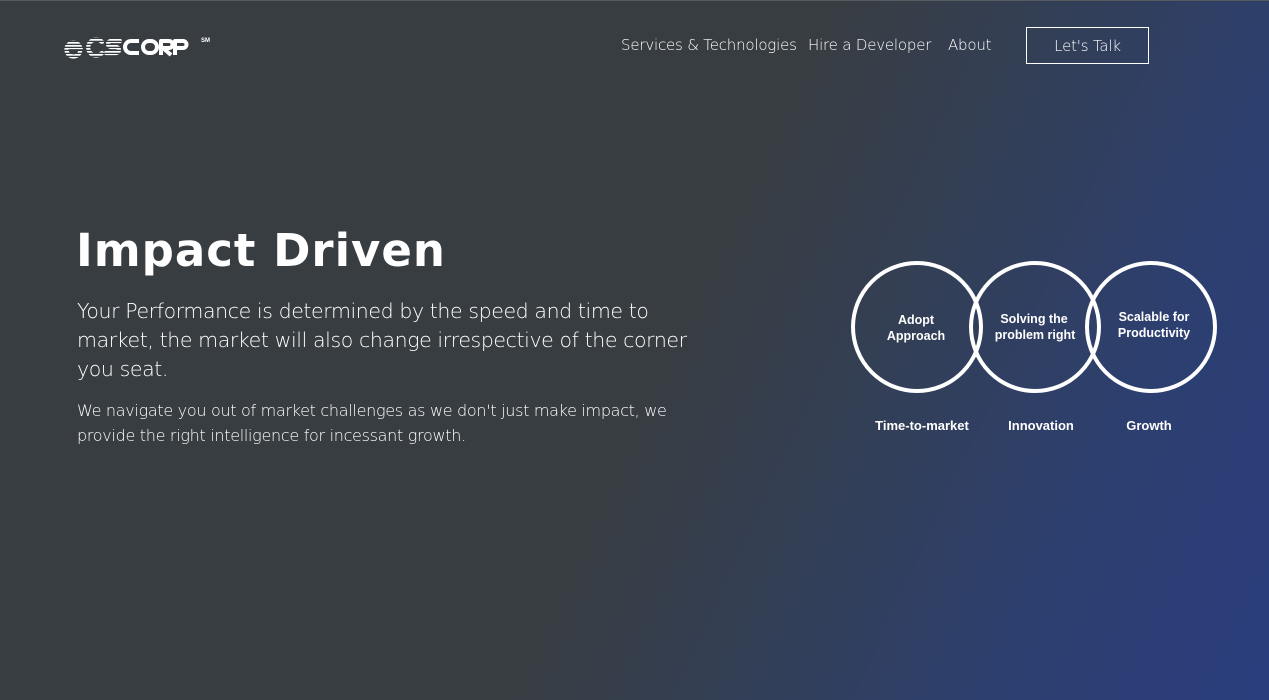  I want to click on lets-talk-button: Let's Talk, so click(1087, 45).